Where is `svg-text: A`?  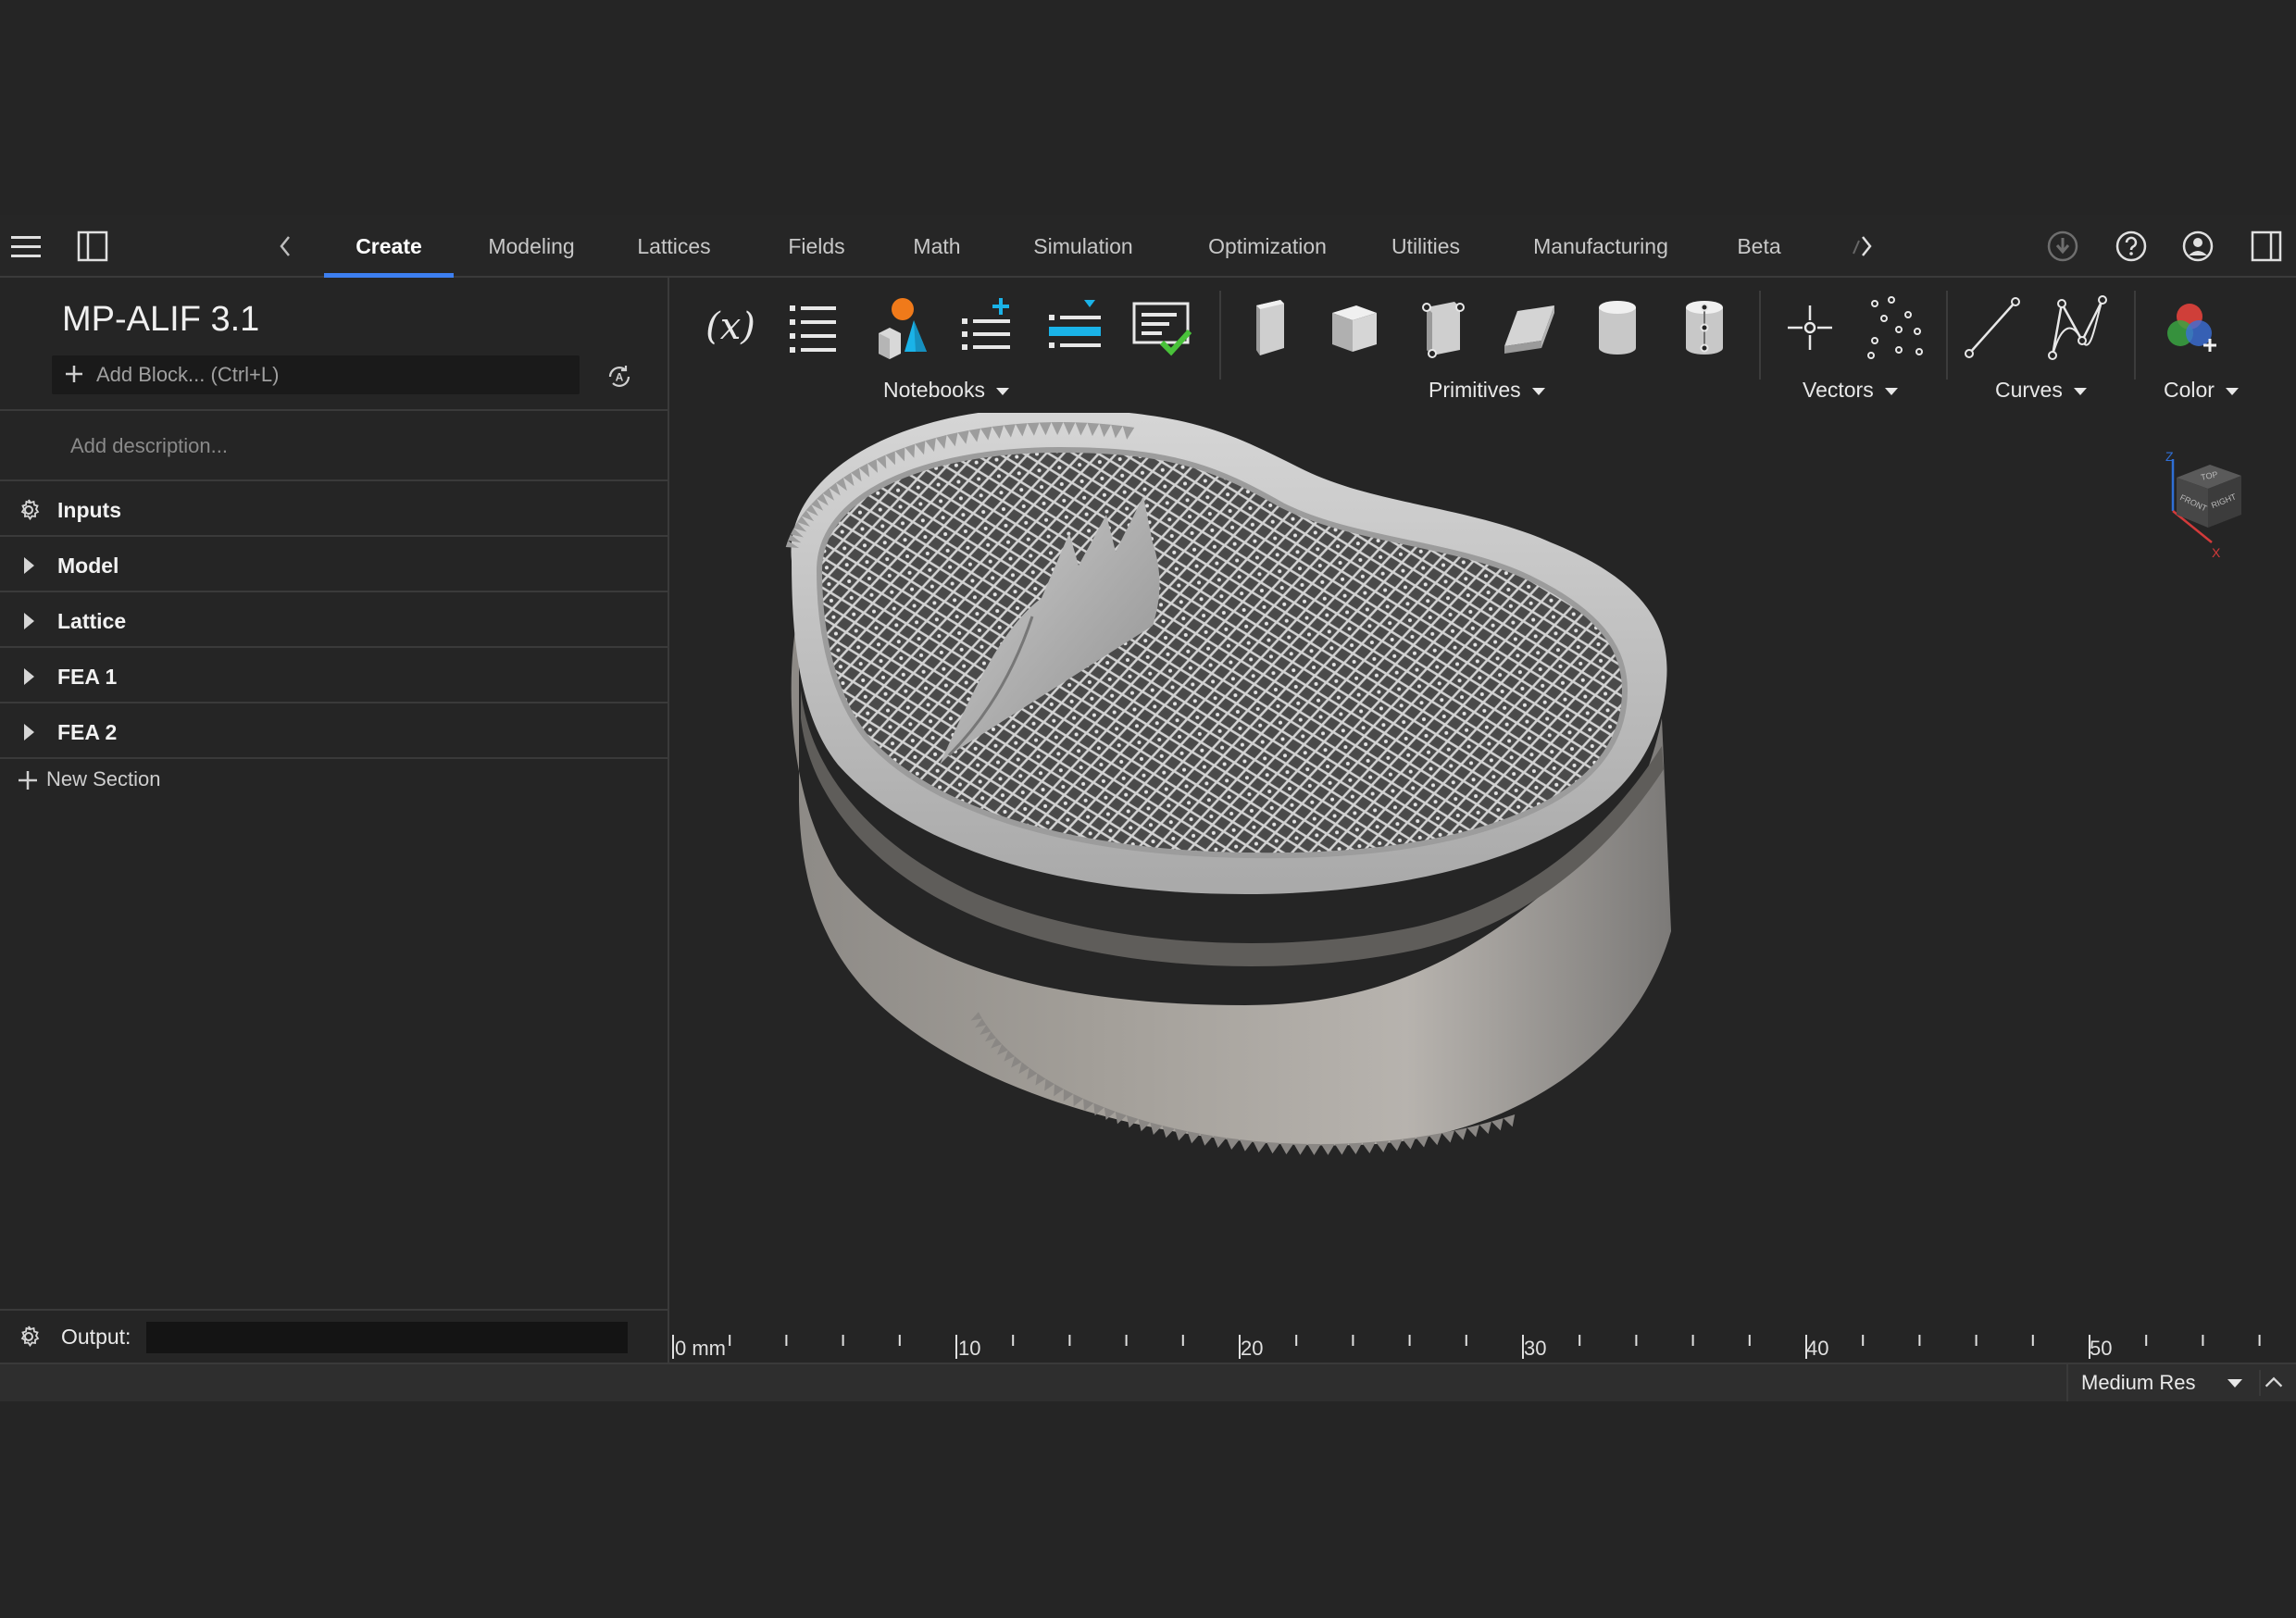
svg-text: A is located at coordinates (620, 377).